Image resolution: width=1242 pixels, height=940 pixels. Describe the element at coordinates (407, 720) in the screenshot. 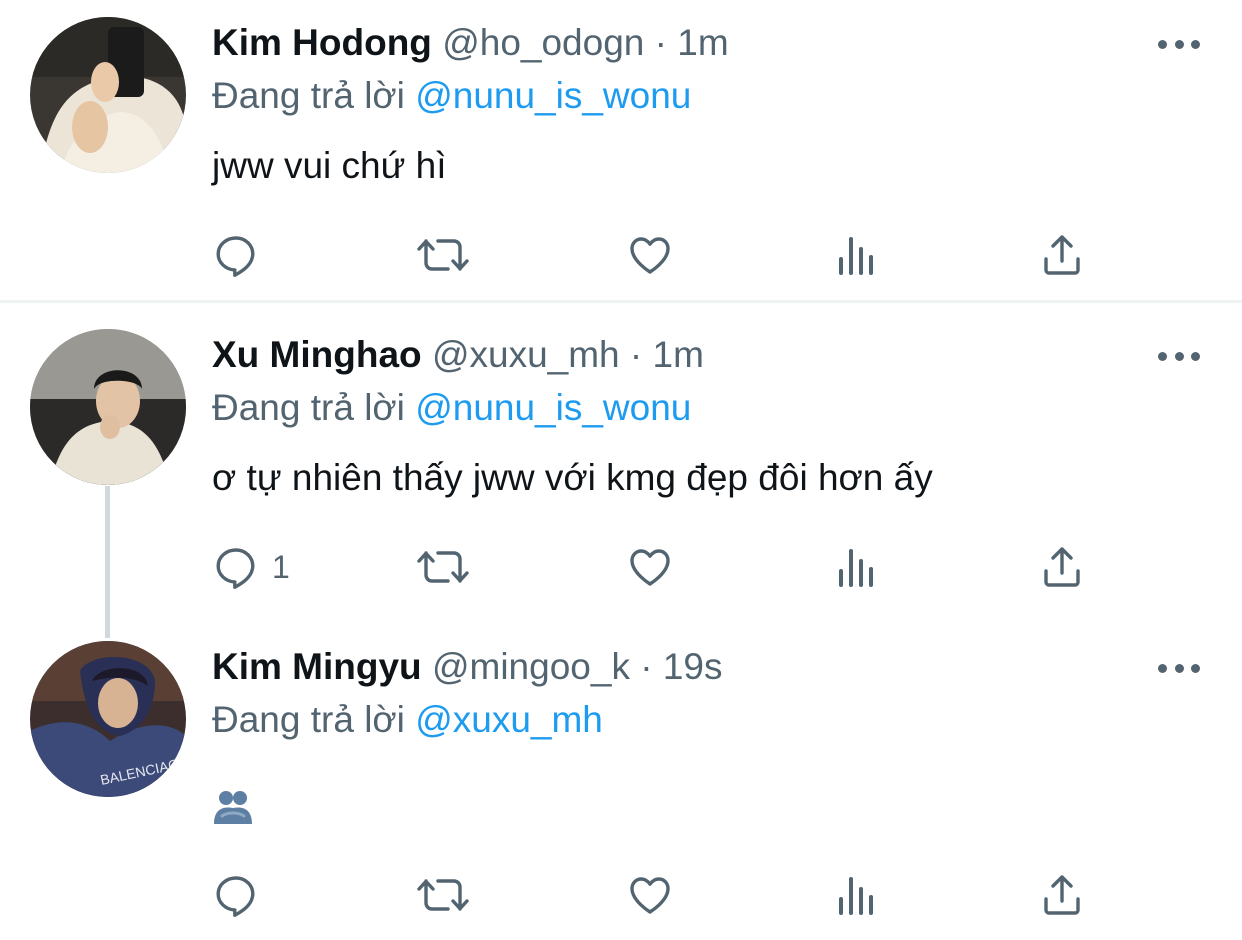

I see `replying-to: Đang trả lời @xuxu_mh` at that location.